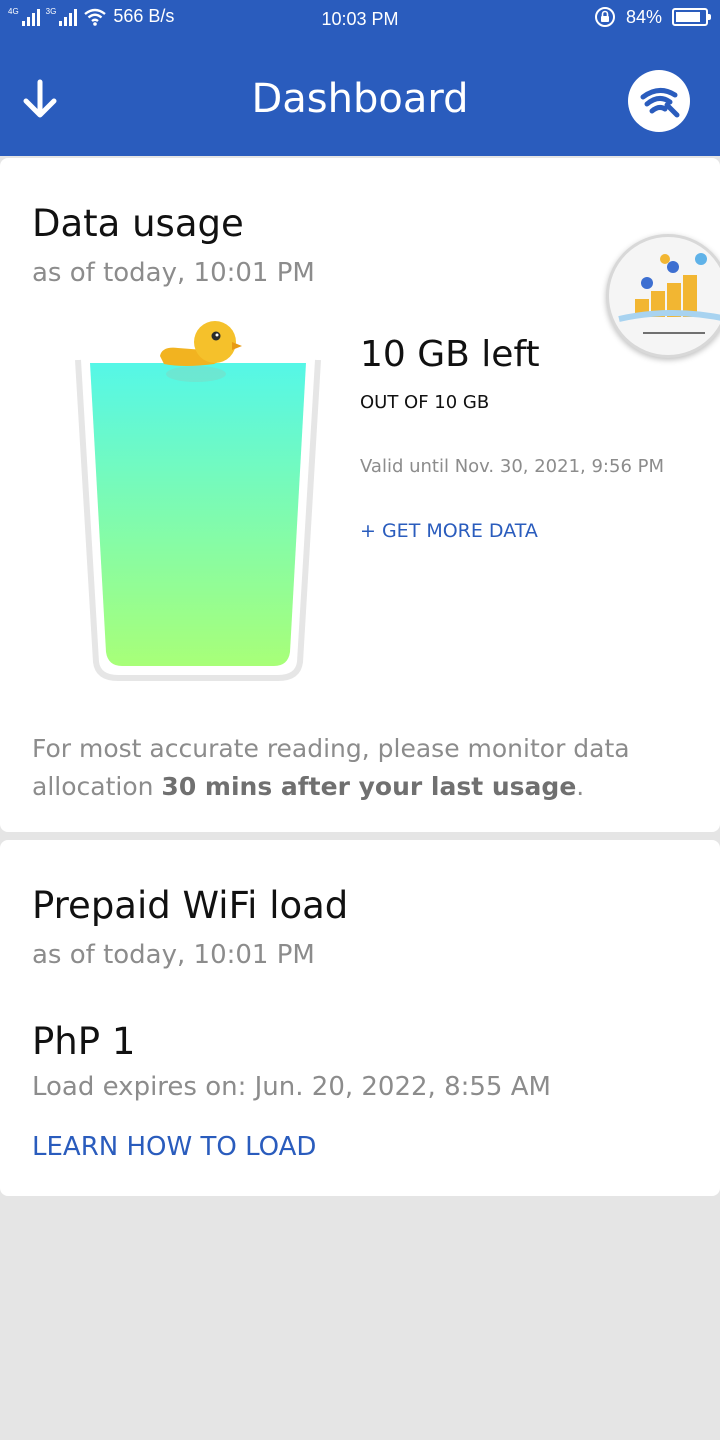  I want to click on data-validity: Valid until Nov. 30, 2021, 9:56 PM, so click(512, 466).